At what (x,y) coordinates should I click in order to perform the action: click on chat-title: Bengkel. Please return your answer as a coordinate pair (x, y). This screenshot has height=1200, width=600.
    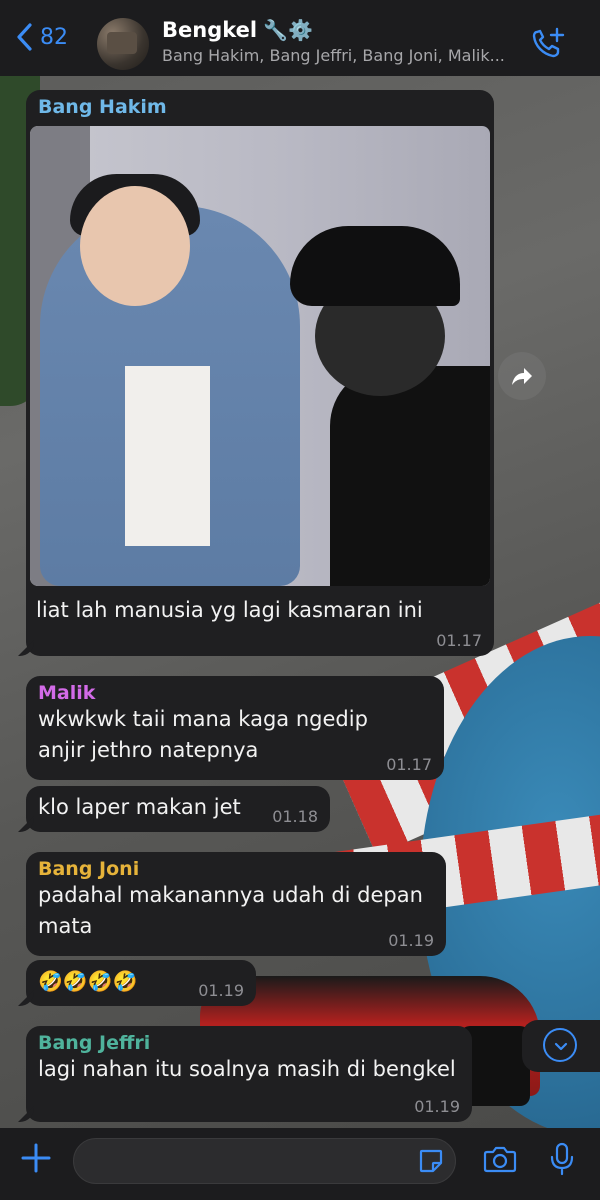
    Looking at the image, I should click on (210, 30).